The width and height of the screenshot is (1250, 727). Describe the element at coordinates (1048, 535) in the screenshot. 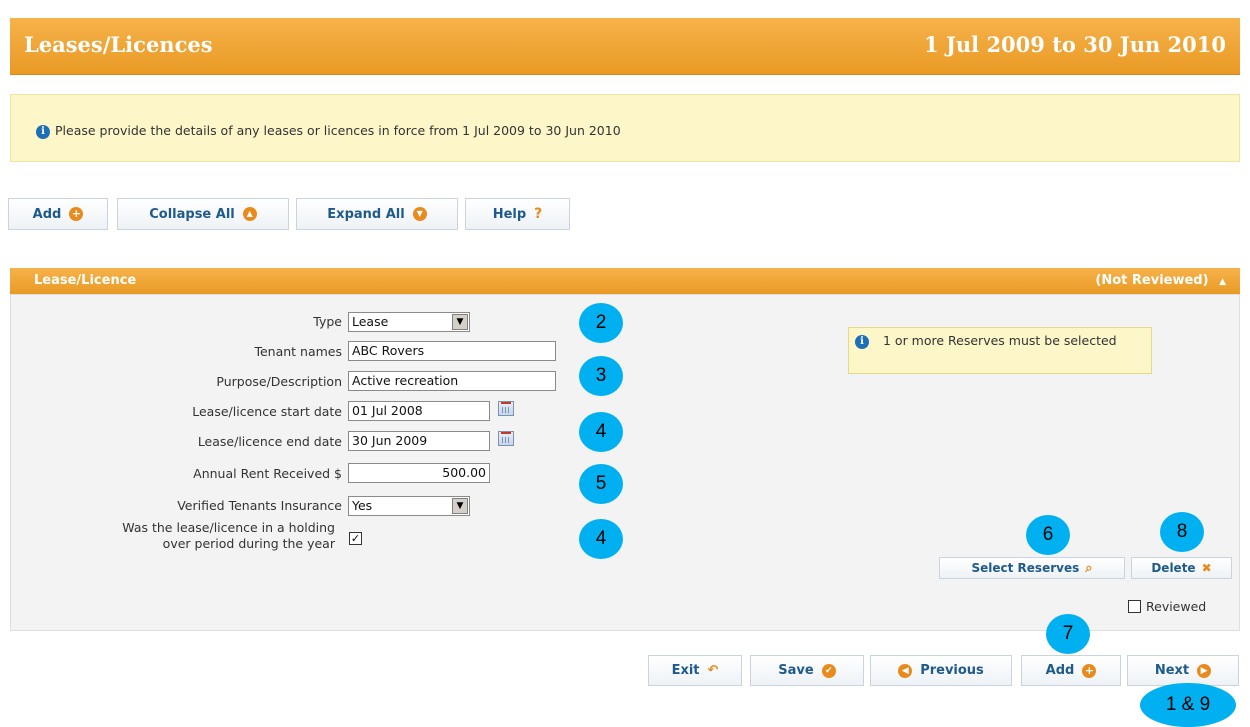

I see `callout-marker: 6` at that location.